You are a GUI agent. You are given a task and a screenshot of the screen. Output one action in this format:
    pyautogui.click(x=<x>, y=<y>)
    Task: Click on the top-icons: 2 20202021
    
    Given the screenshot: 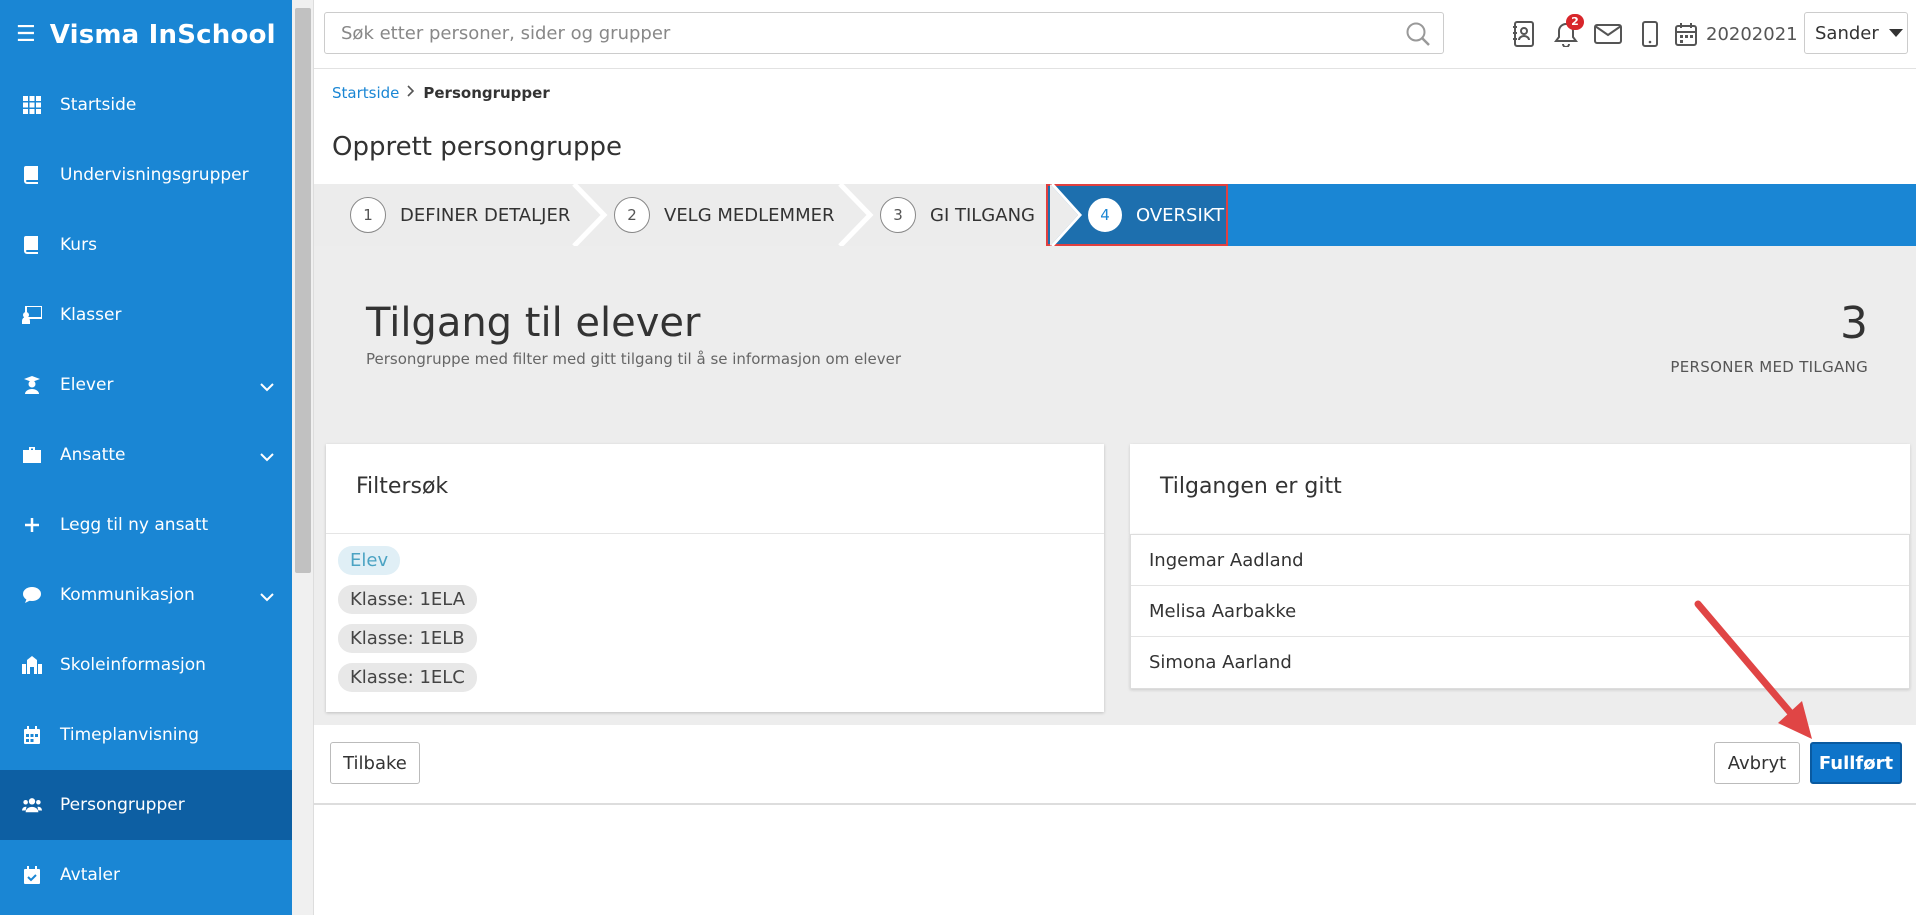 What is the action you would take?
    pyautogui.click(x=1651, y=34)
    